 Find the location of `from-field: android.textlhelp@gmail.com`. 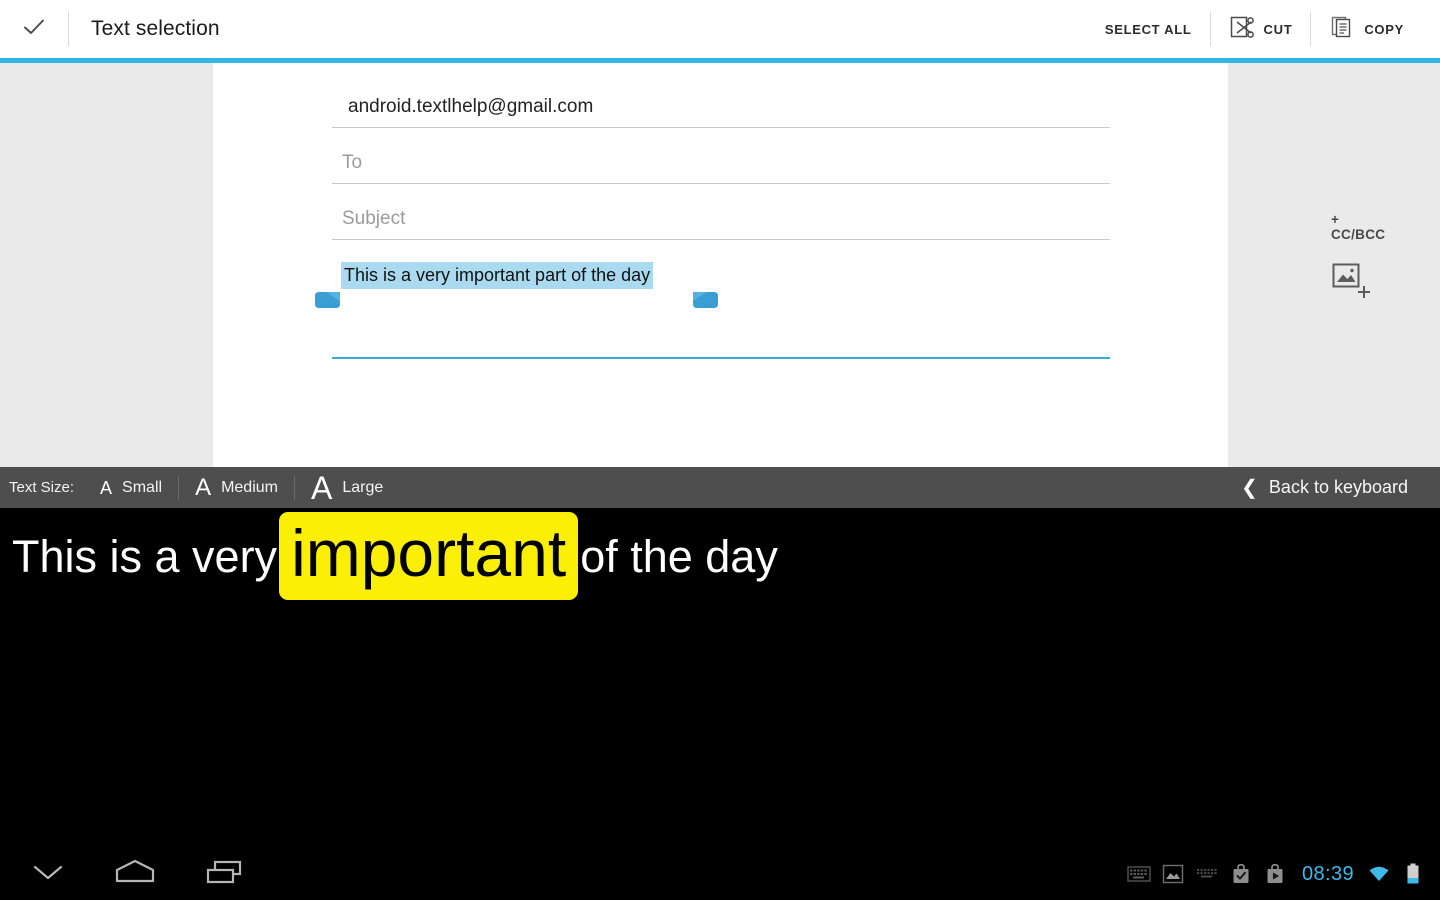

from-field: android.textlhelp@gmail.com is located at coordinates (721, 95).